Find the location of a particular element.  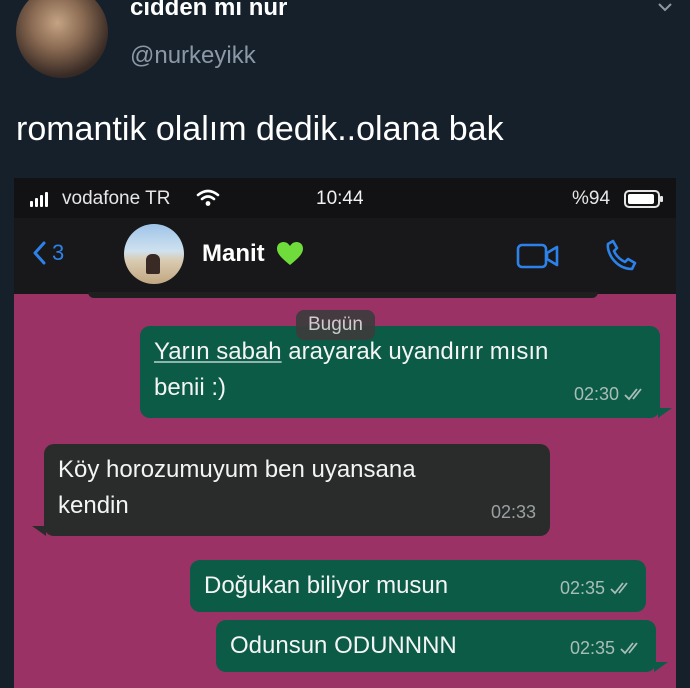

status-time: 10:44 is located at coordinates (340, 198).